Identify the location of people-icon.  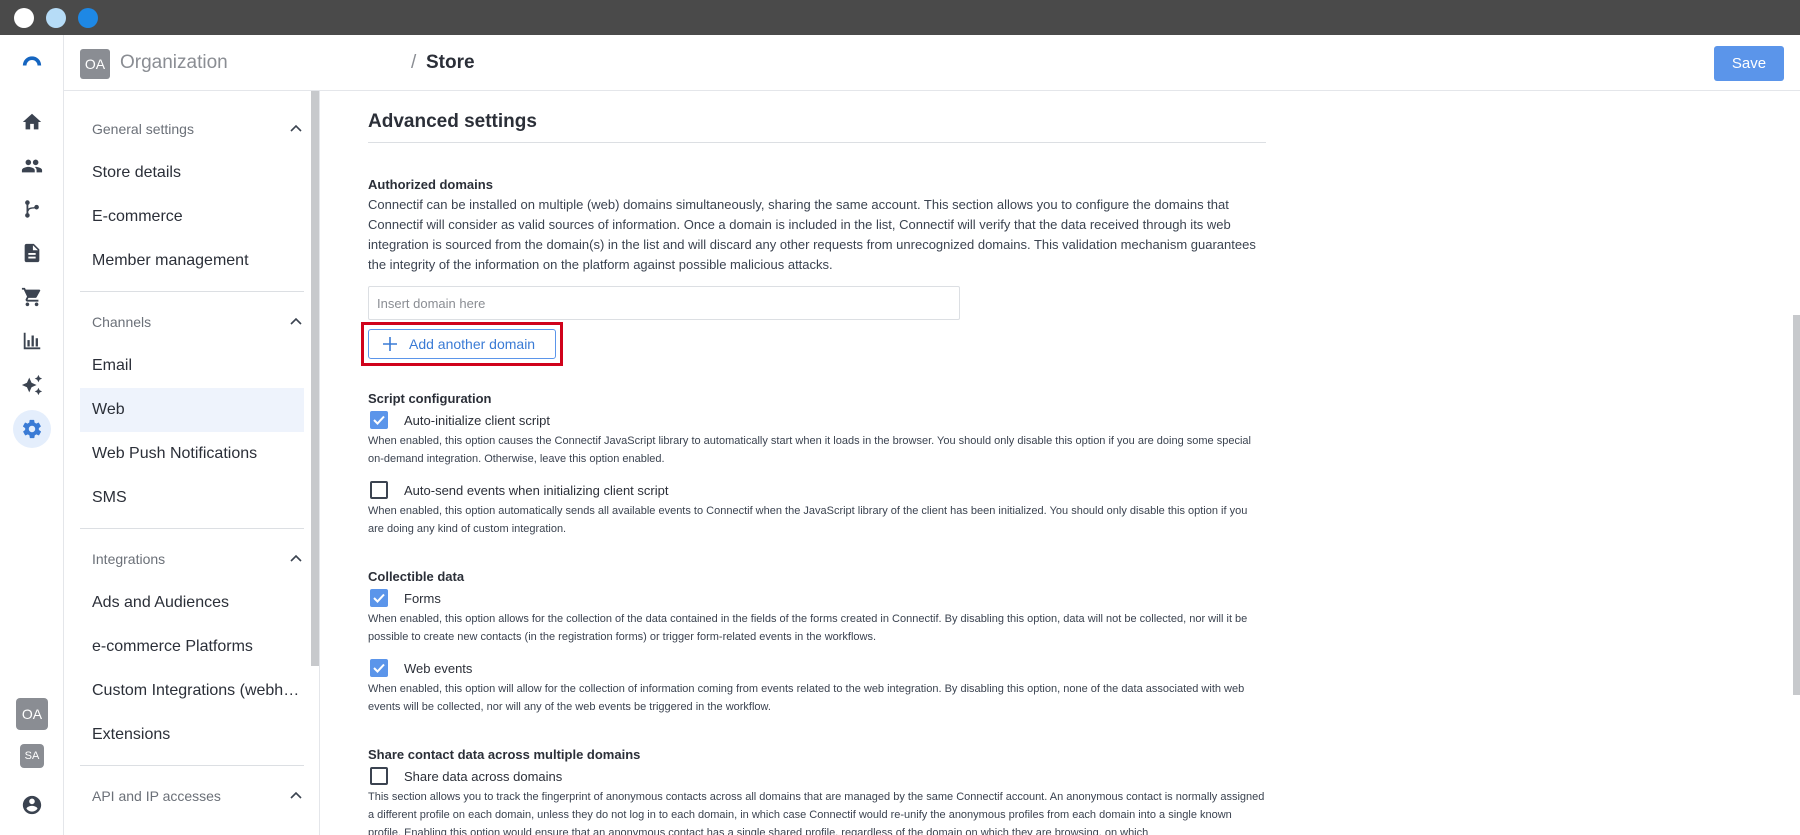
(32, 166).